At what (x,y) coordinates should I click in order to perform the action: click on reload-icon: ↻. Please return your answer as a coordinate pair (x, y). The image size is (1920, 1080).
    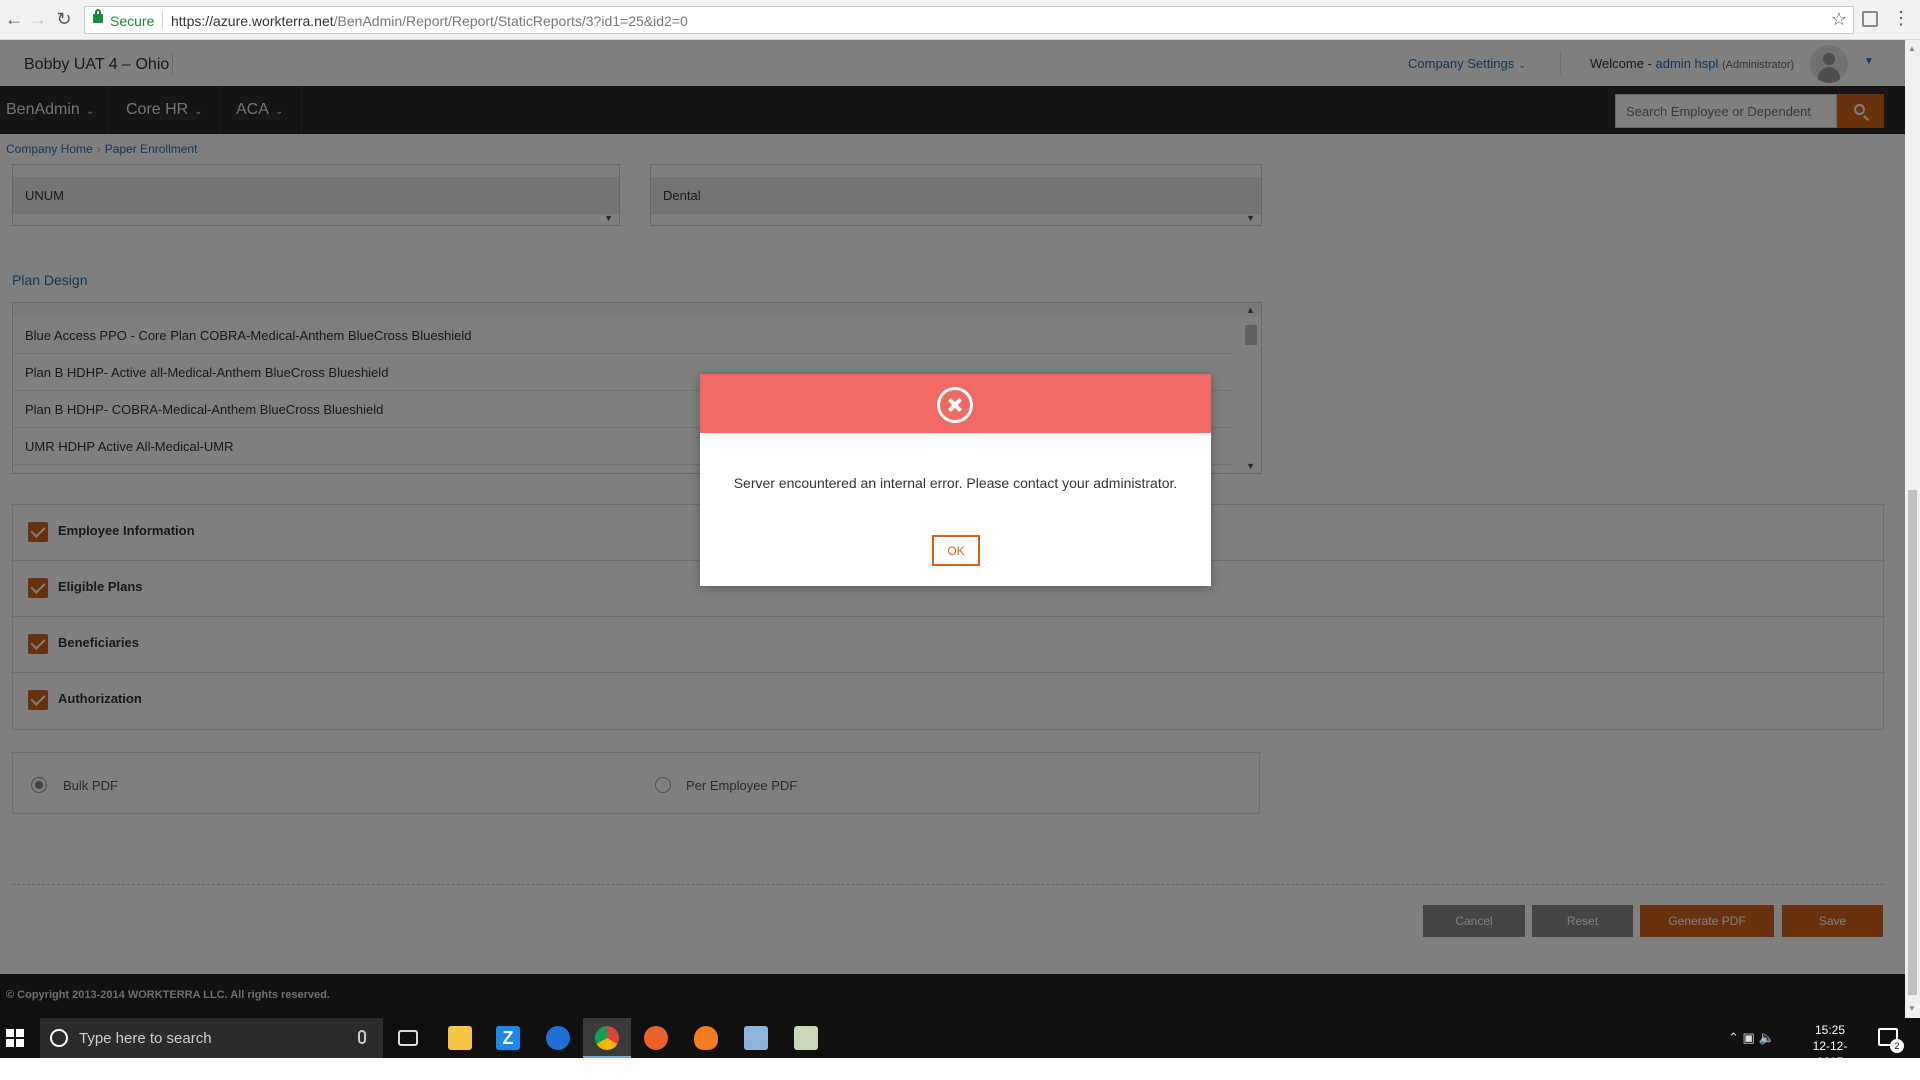
    Looking at the image, I should click on (64, 19).